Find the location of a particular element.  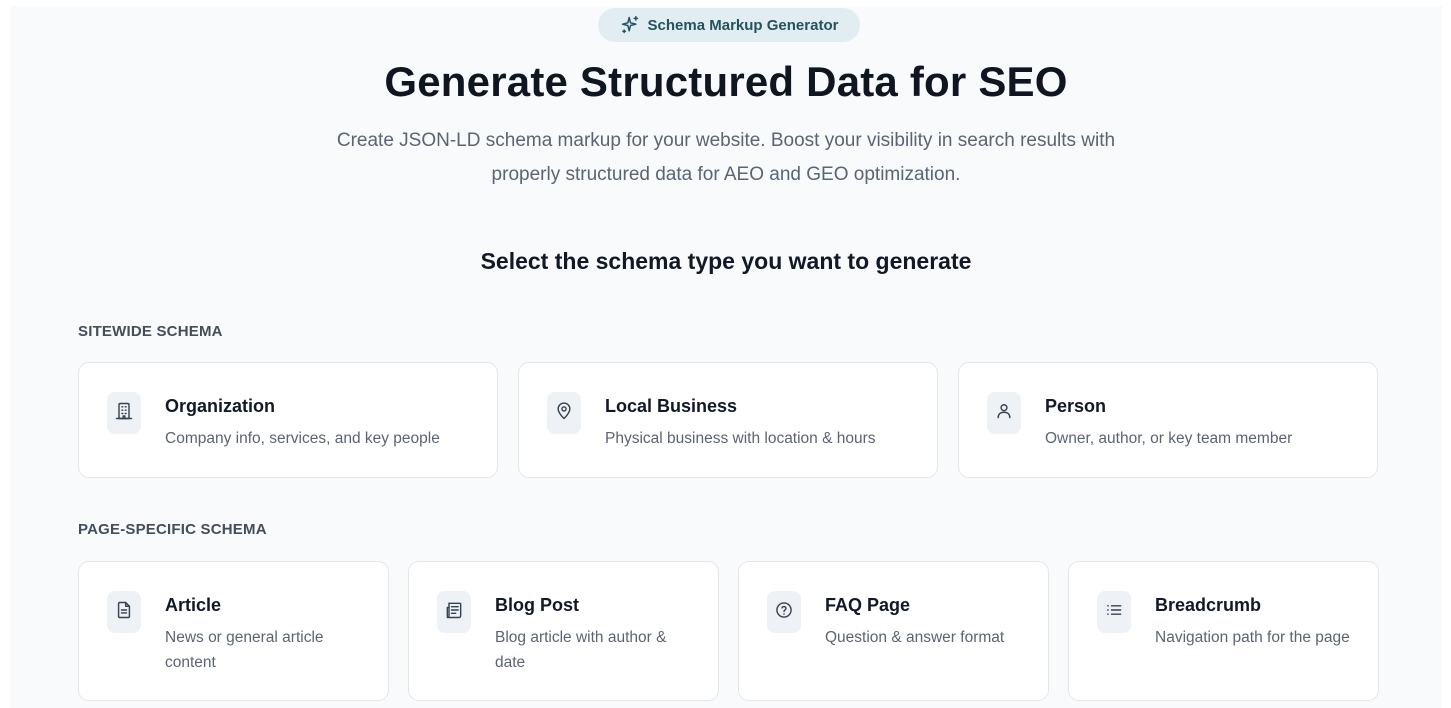

generator-badge: Schema Markup Generator is located at coordinates (729, 25).